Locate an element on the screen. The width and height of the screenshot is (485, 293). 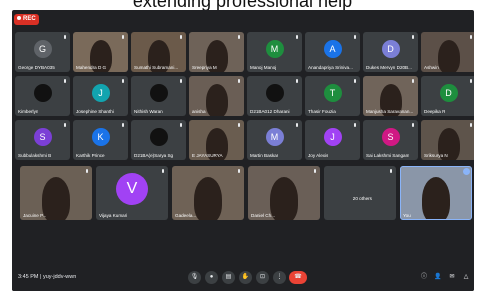
raise-hand-button: ✋ is located at coordinates (245, 277).